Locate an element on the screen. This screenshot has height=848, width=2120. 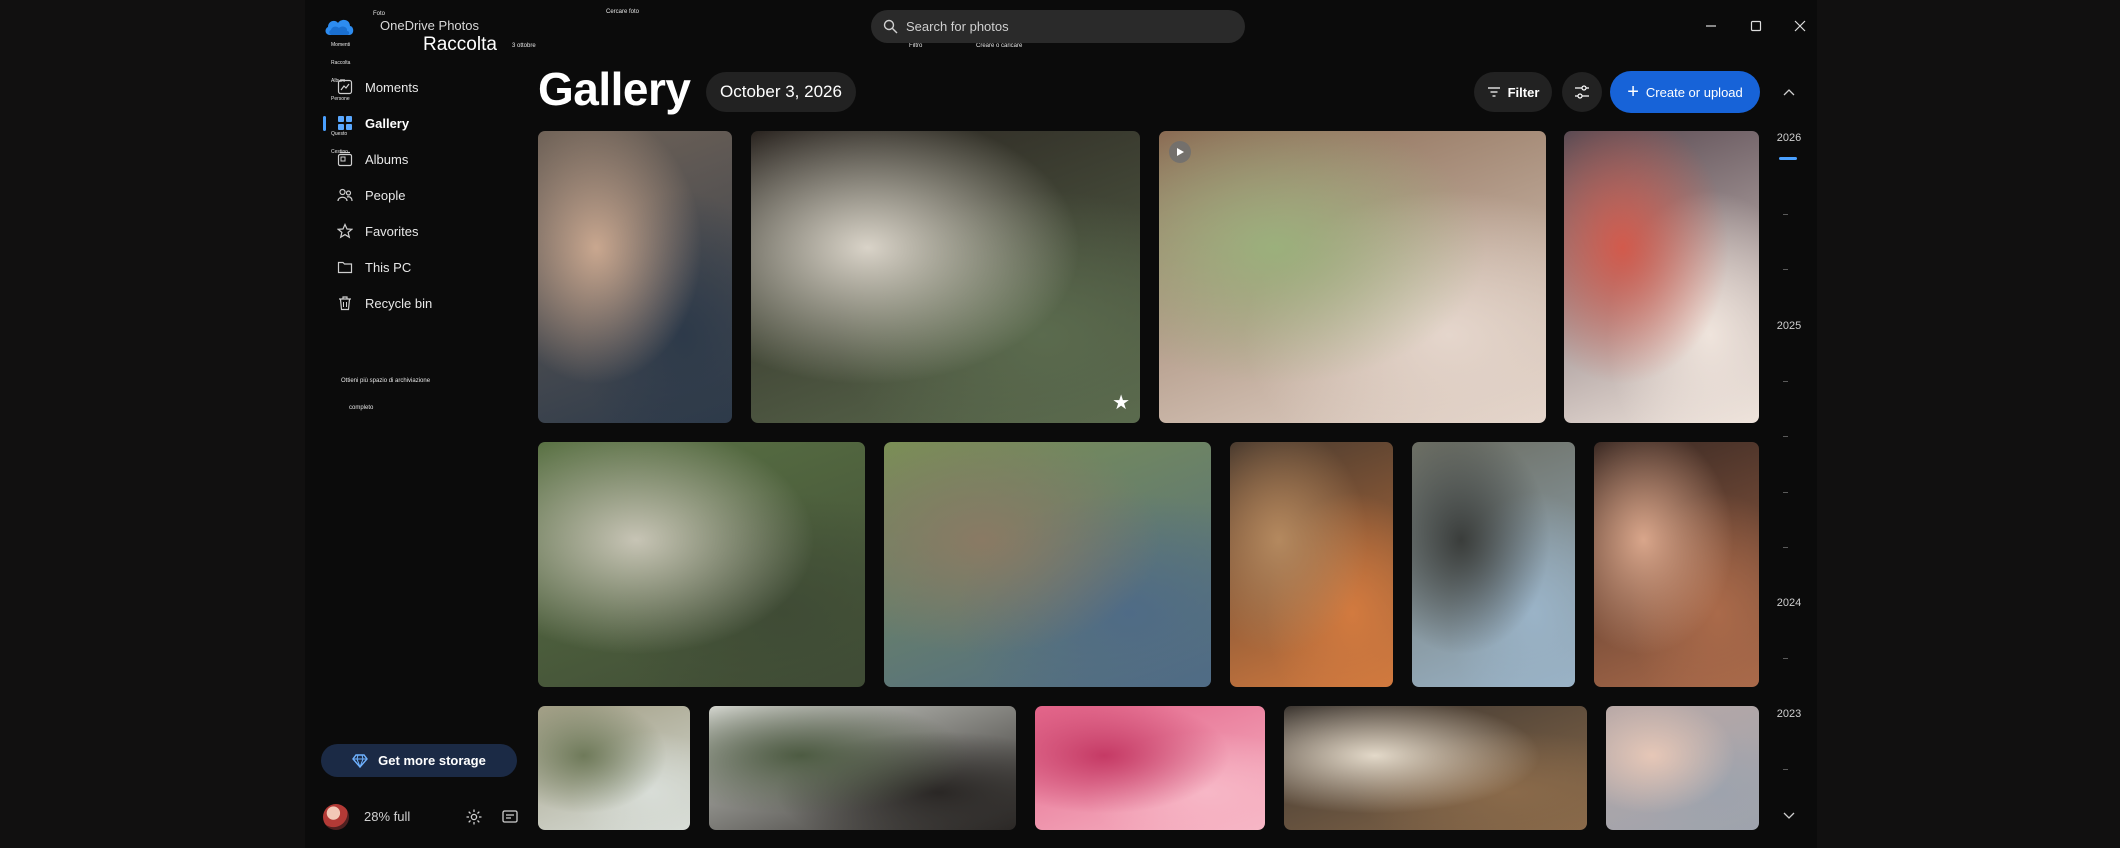
sidebar-item-label: Albums is located at coordinates (387, 159).